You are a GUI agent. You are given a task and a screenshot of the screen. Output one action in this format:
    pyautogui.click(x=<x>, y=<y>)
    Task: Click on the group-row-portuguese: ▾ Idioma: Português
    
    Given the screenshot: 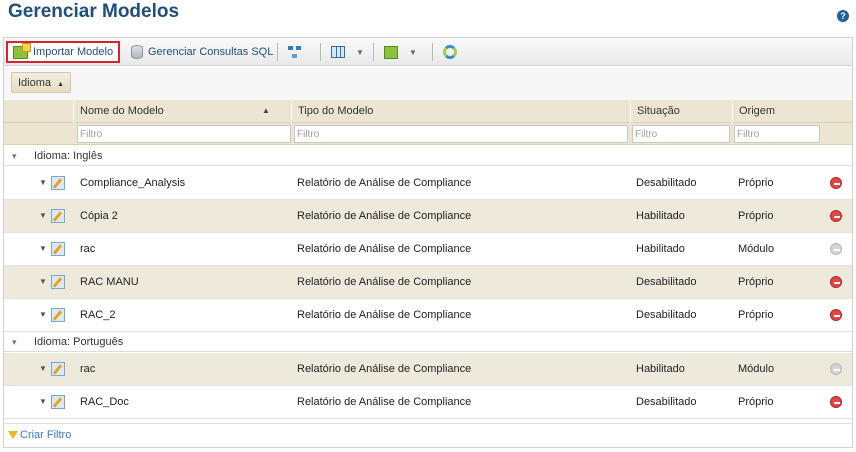 What is the action you would take?
    pyautogui.click(x=428, y=342)
    